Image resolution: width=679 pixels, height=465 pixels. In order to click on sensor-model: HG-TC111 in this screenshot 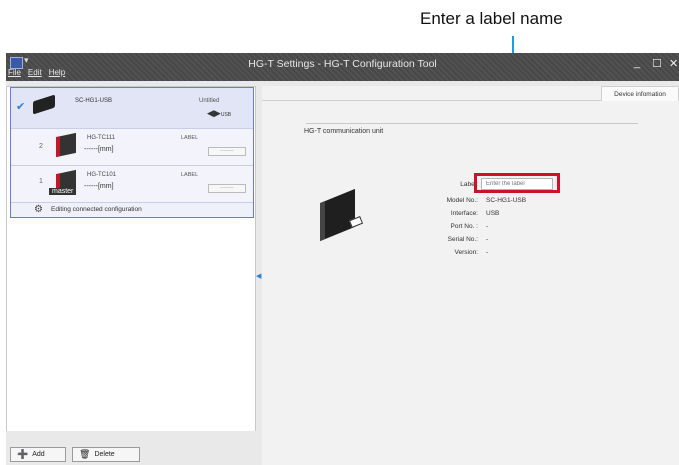, I will do `click(101, 138)`.